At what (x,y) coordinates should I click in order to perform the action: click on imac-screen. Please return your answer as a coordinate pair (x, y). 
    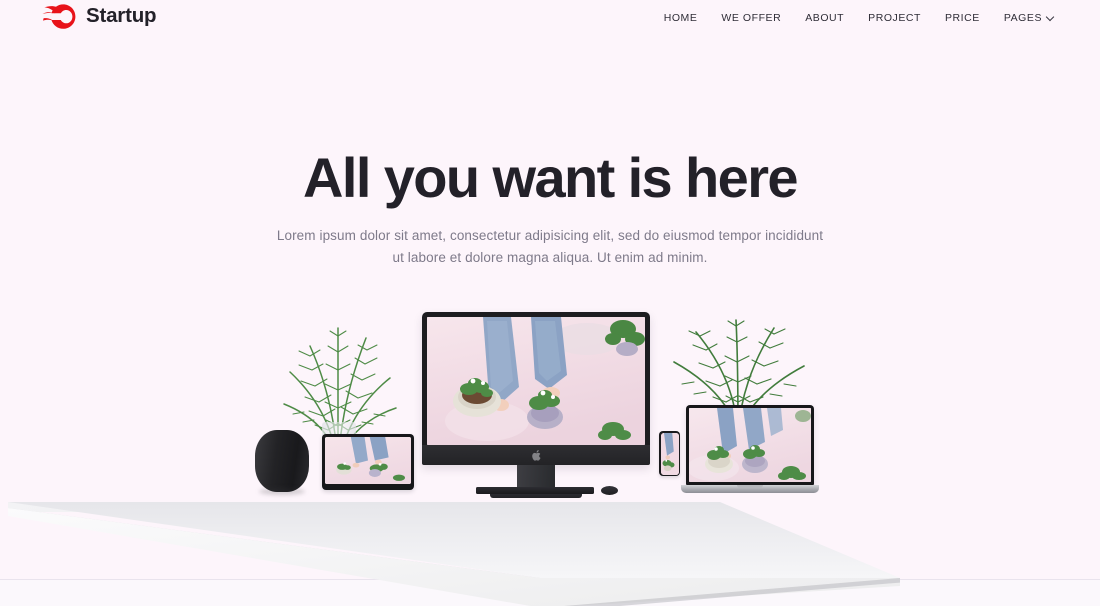
    Looking at the image, I should click on (536, 381).